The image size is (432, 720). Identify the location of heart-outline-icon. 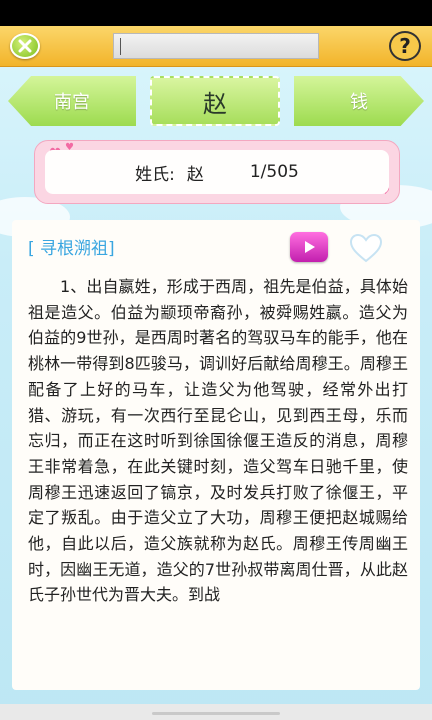
(366, 248).